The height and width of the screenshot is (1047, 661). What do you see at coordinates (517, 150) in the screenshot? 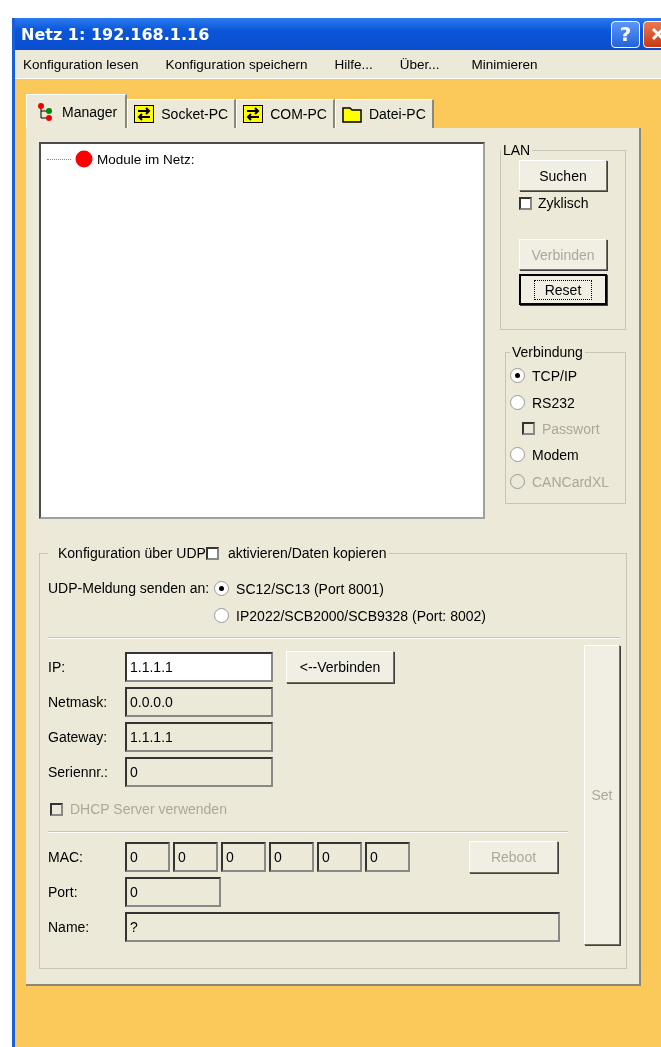
I see `group-title: LAN` at bounding box center [517, 150].